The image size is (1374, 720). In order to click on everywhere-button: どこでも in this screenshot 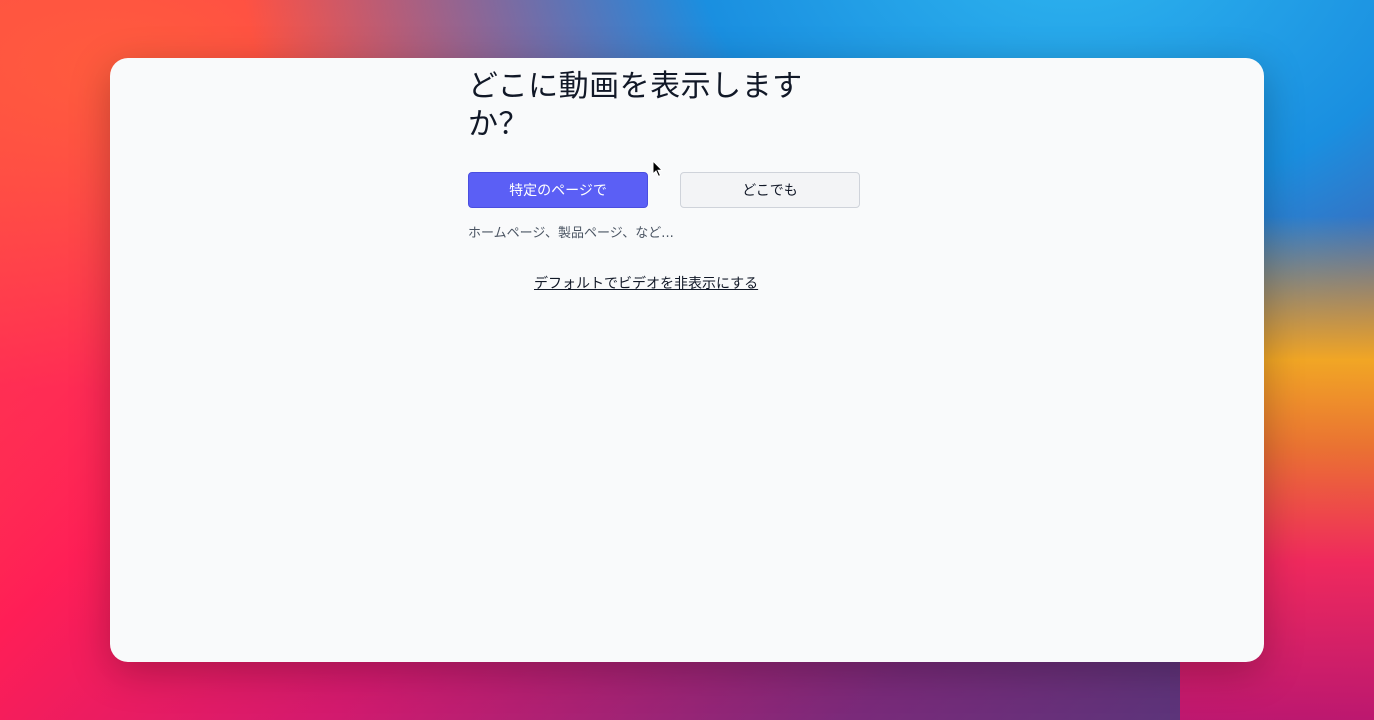, I will do `click(770, 190)`.